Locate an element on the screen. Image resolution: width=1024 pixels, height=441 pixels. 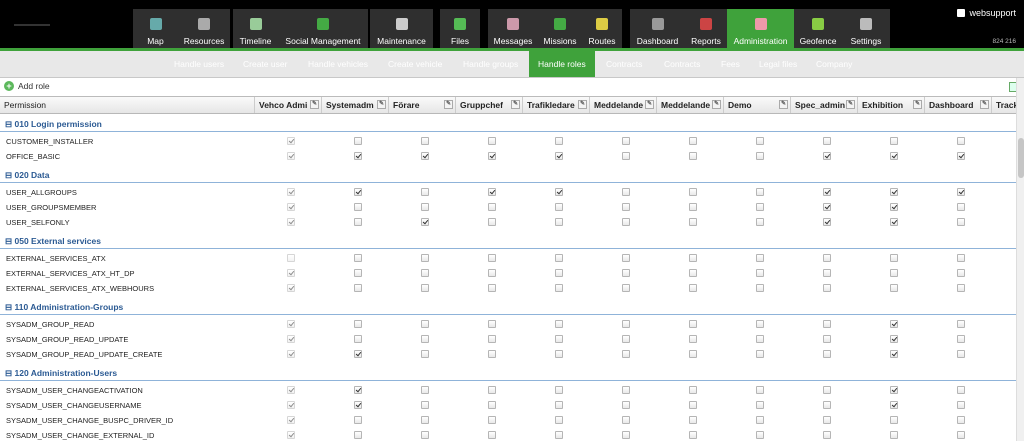
subnav-item-handle-vehicles: Handle vehicles is located at coordinates (338, 64).